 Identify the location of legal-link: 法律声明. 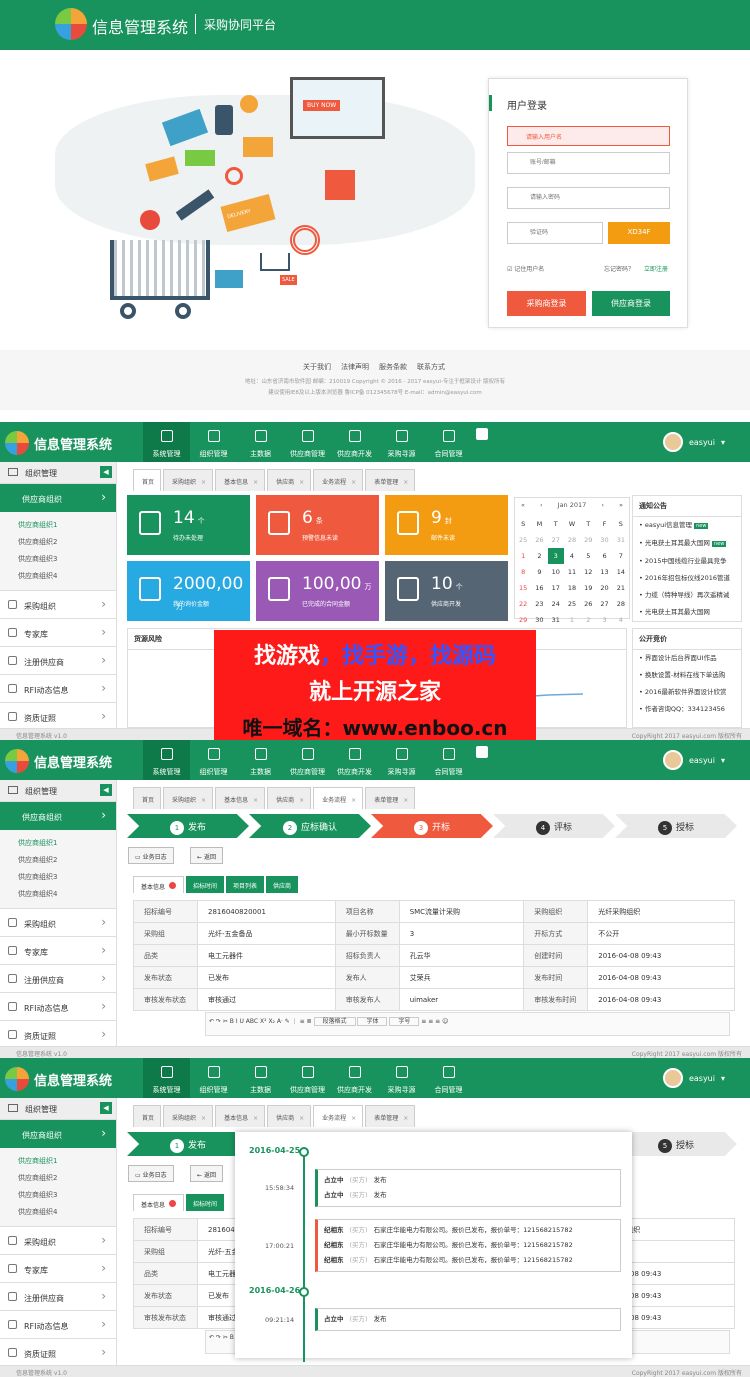
(355, 367).